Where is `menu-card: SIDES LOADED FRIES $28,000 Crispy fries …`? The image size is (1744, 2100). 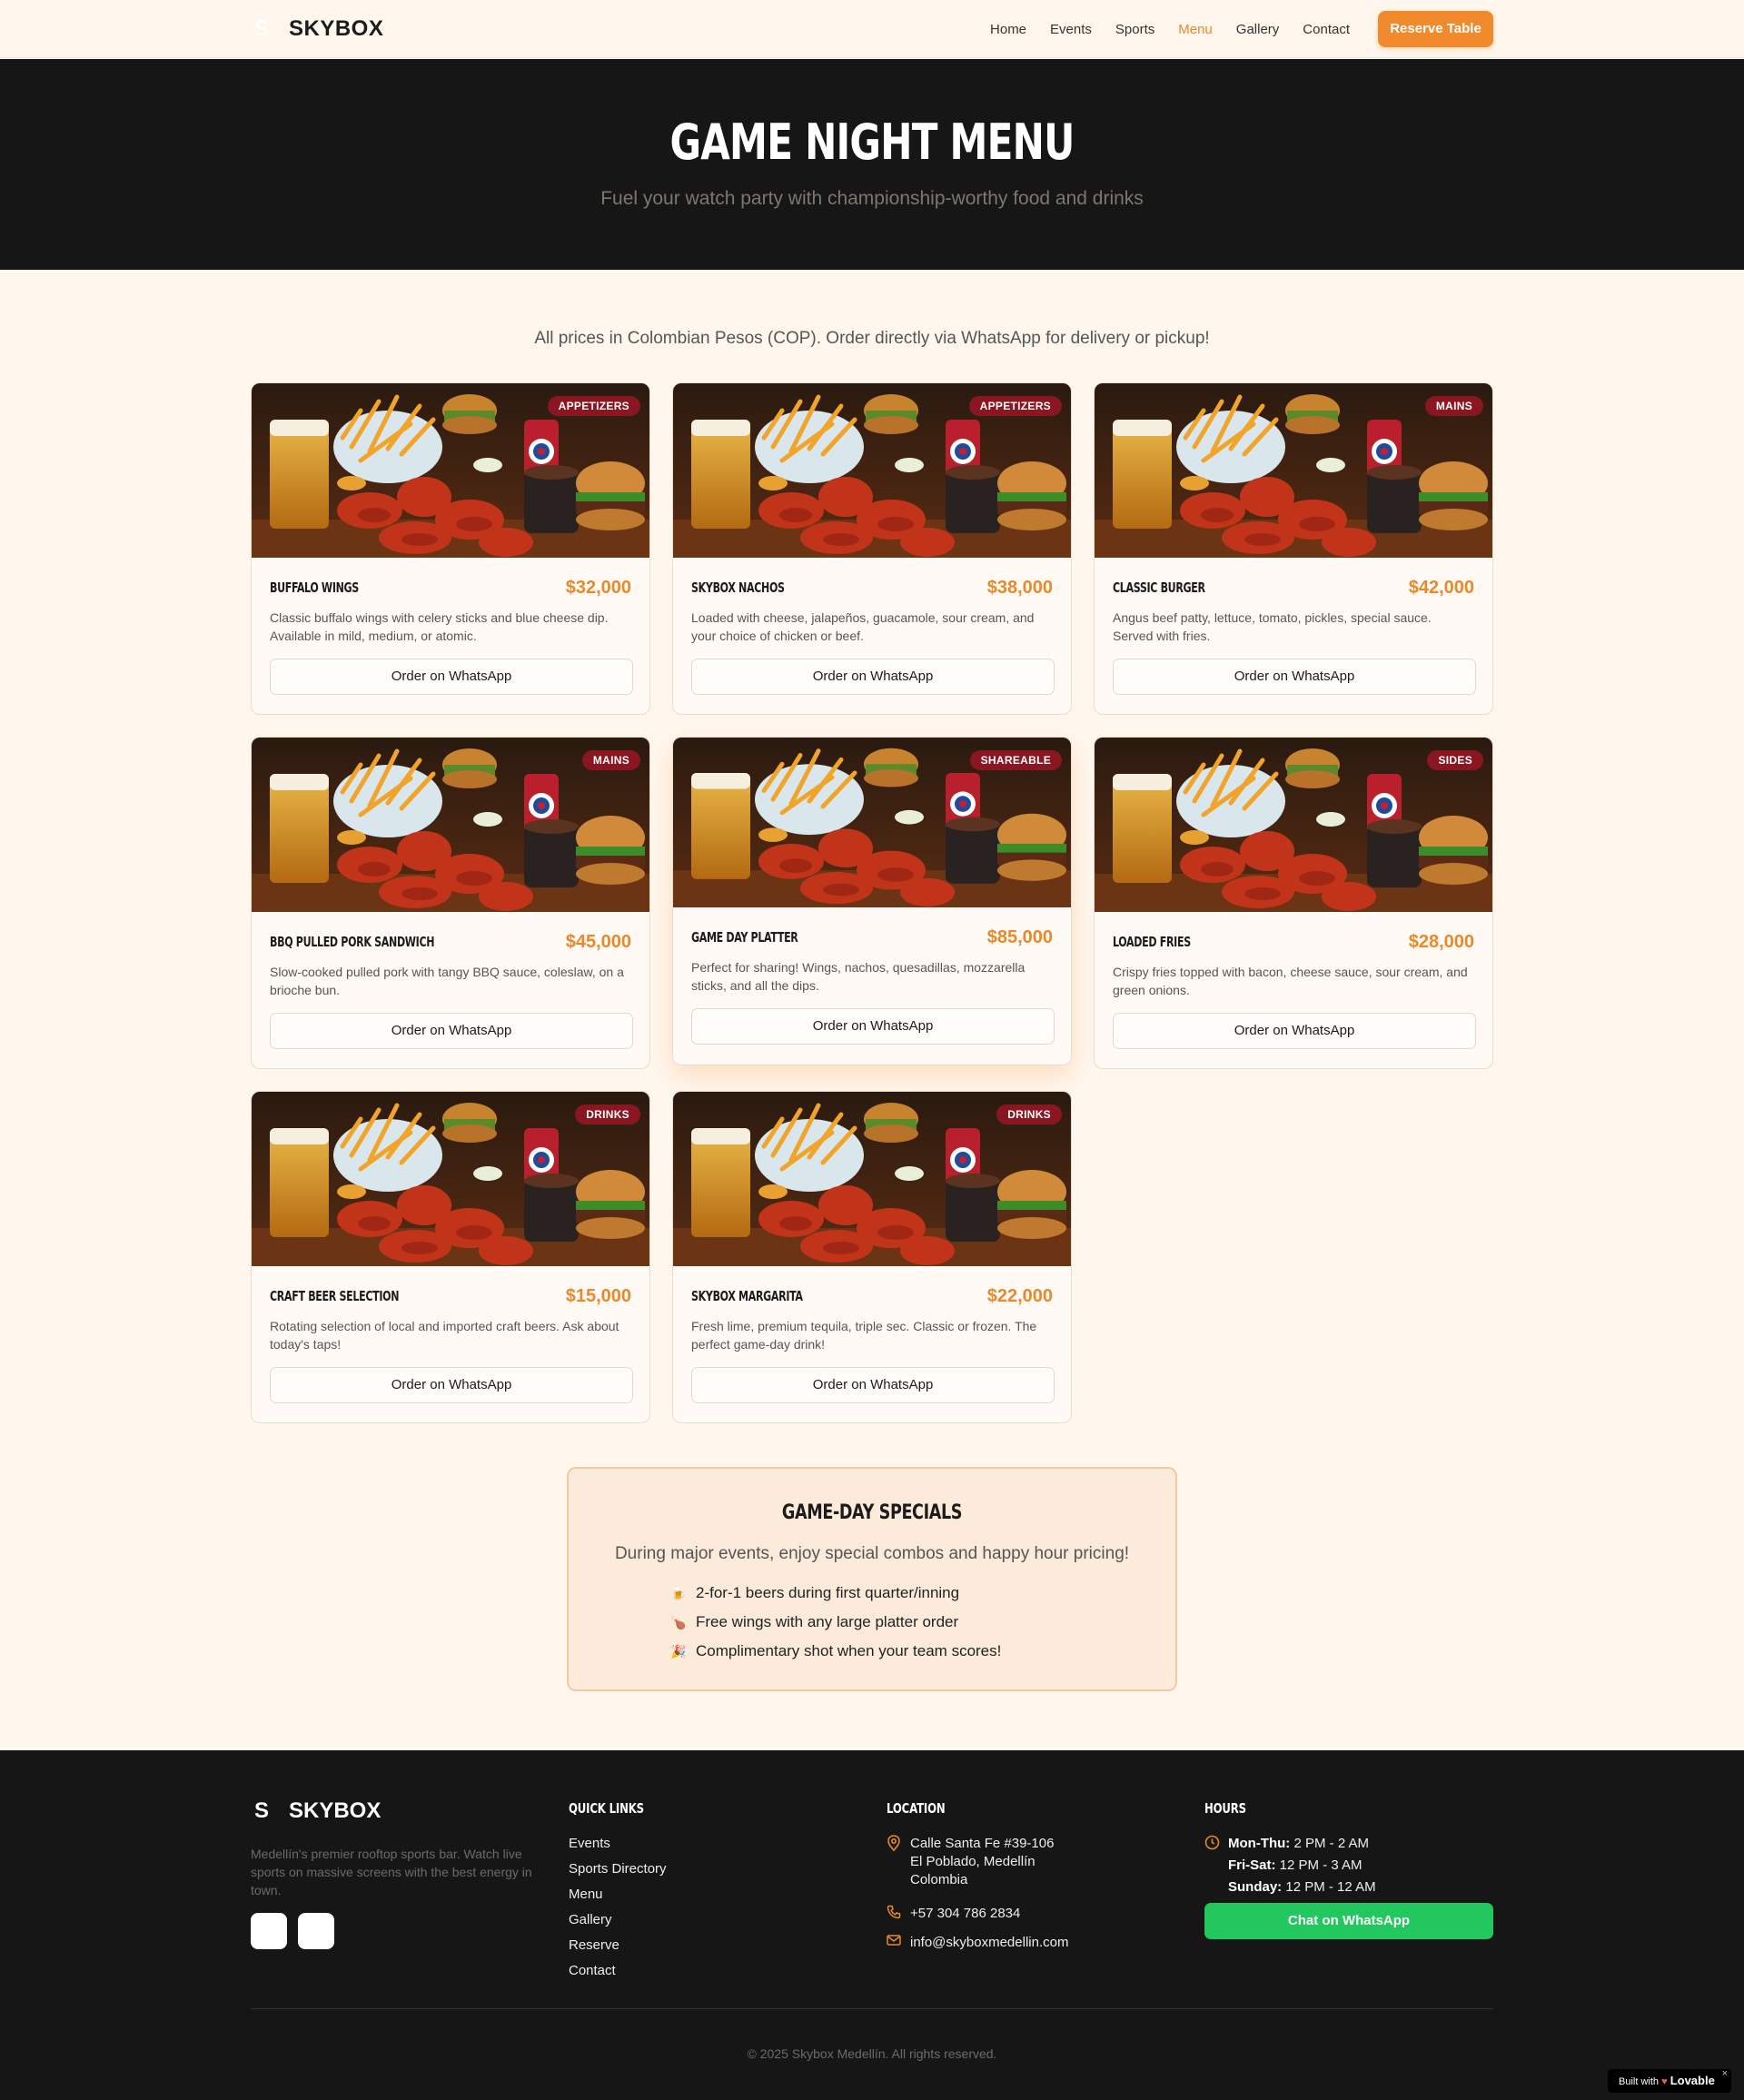 menu-card: SIDES LOADED FRIES $28,000 Crispy fries … is located at coordinates (1294, 903).